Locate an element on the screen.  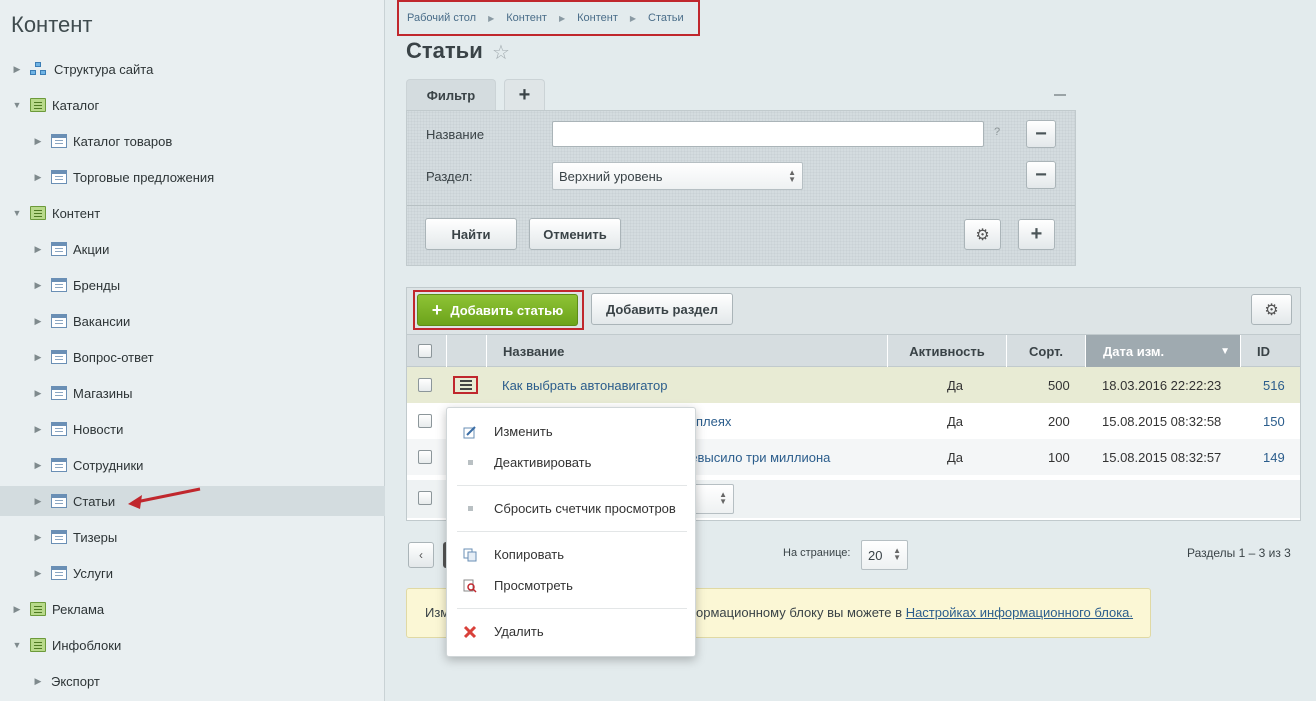
add-filter-field-button: + is located at coordinates (1036, 234).